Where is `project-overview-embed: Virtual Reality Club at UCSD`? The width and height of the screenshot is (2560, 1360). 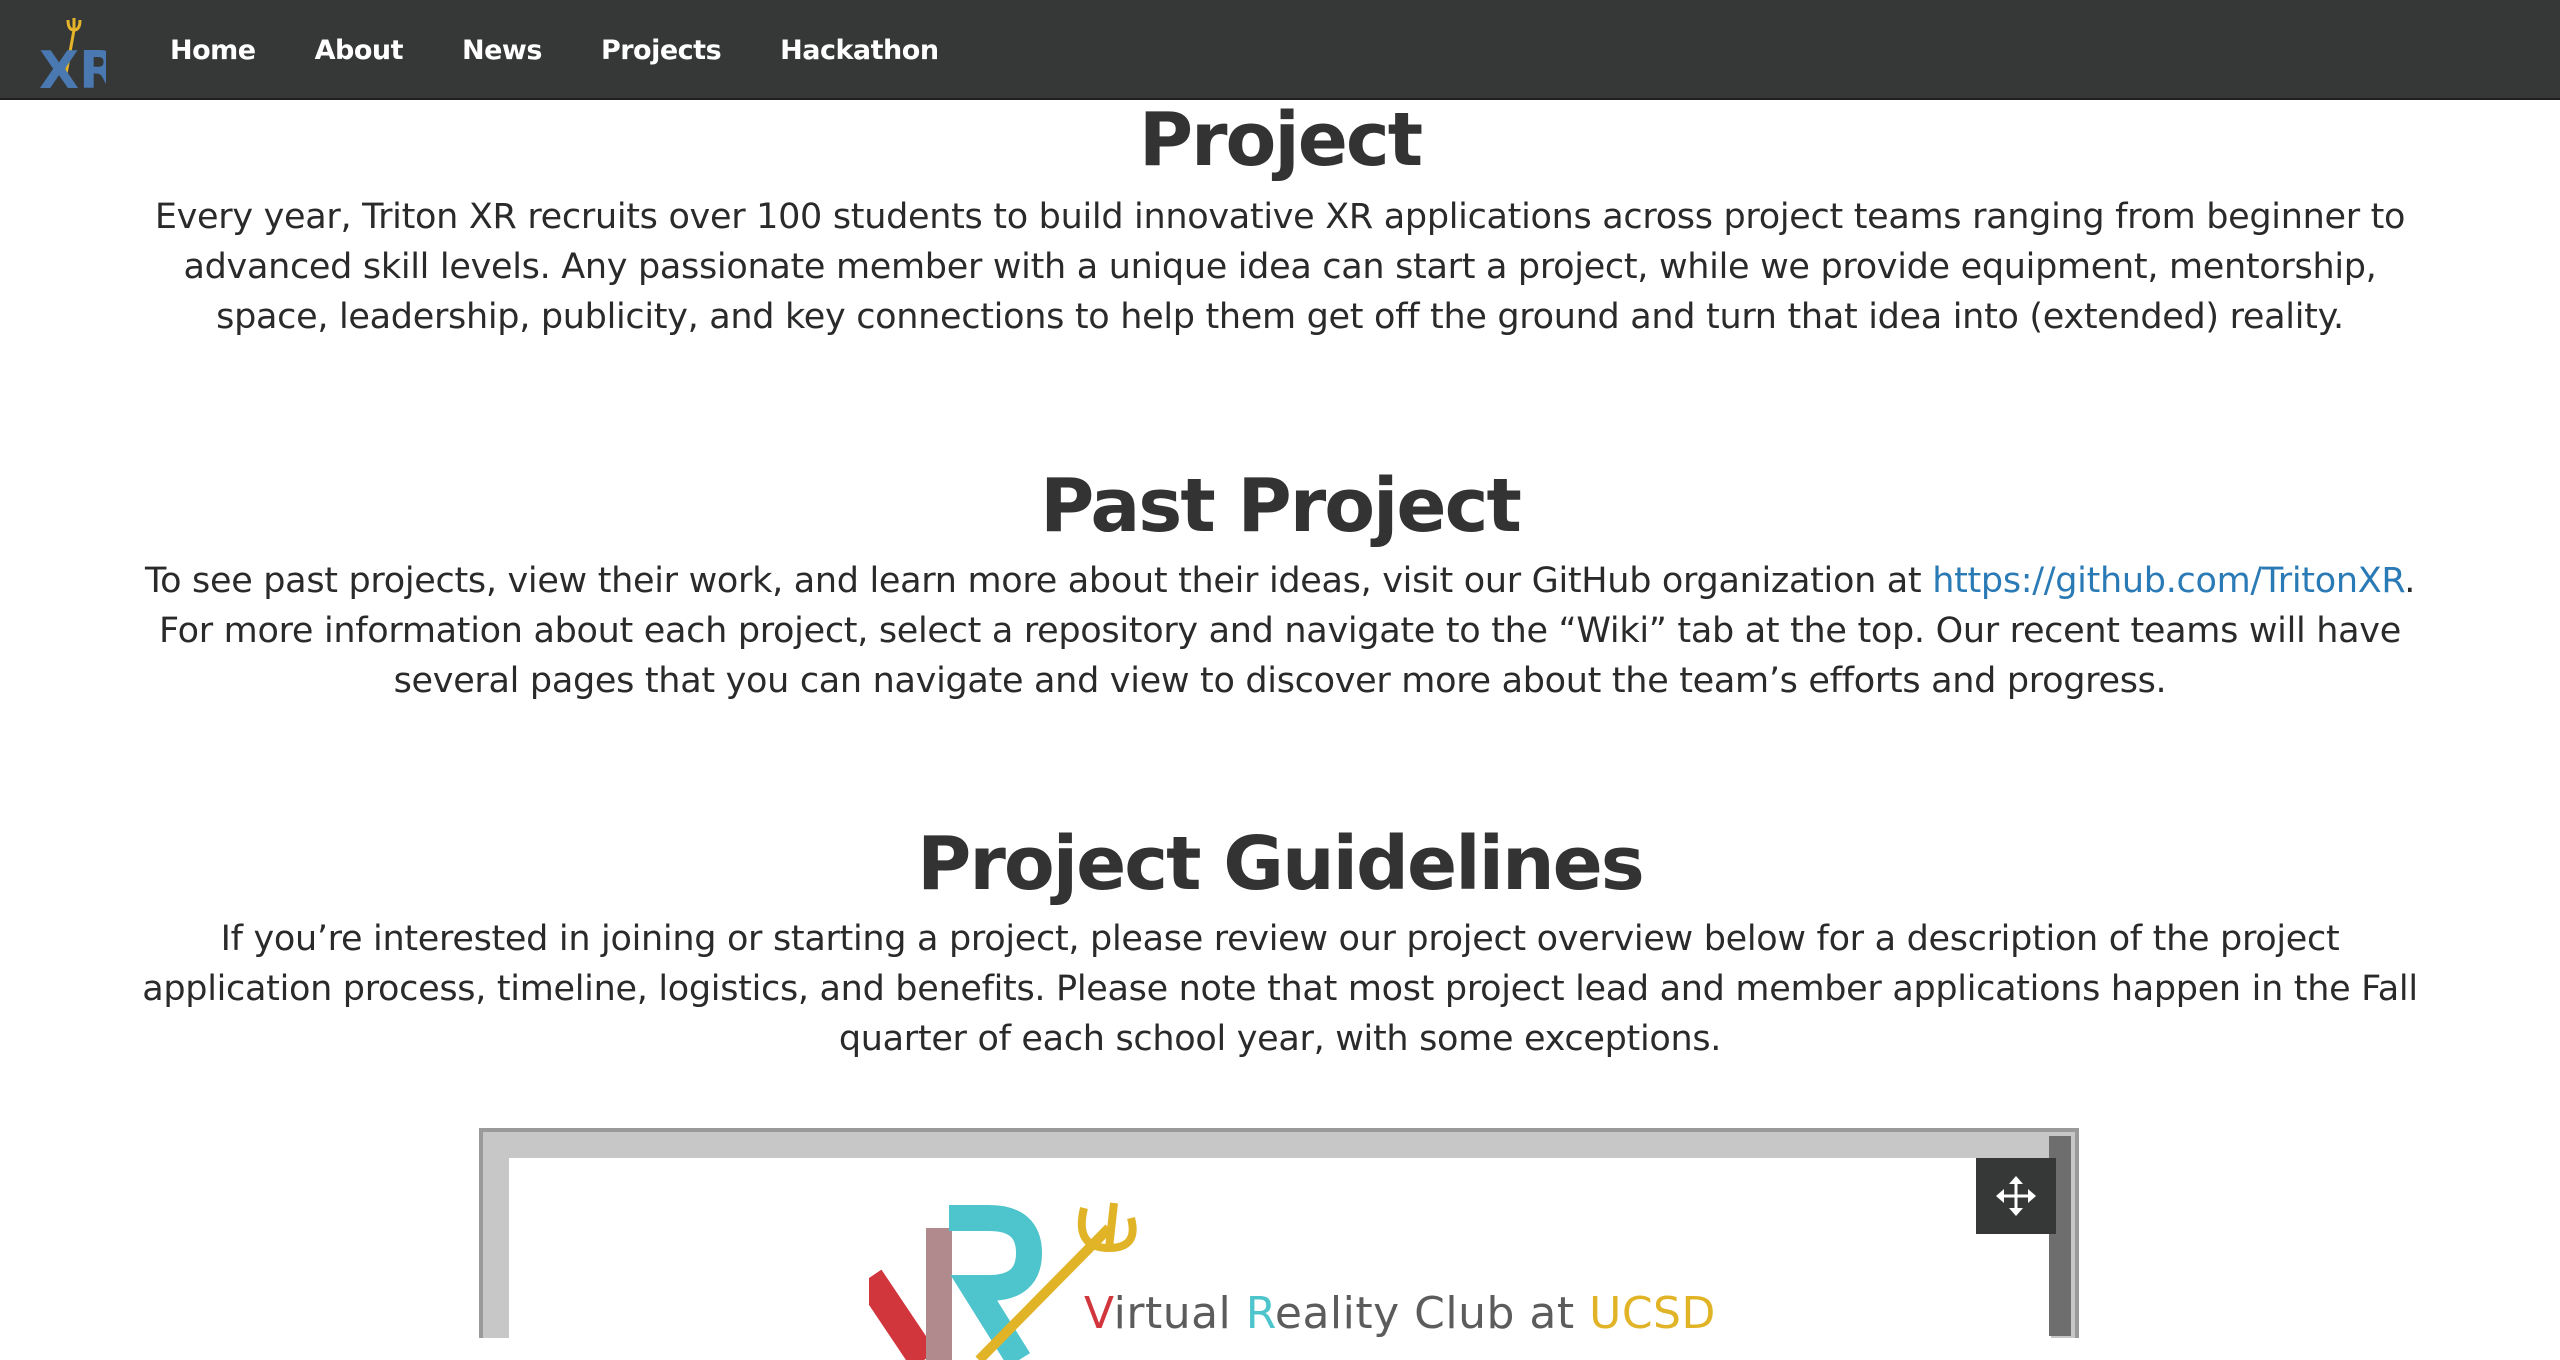 project-overview-embed: Virtual Reality Club at UCSD is located at coordinates (1279, 1244).